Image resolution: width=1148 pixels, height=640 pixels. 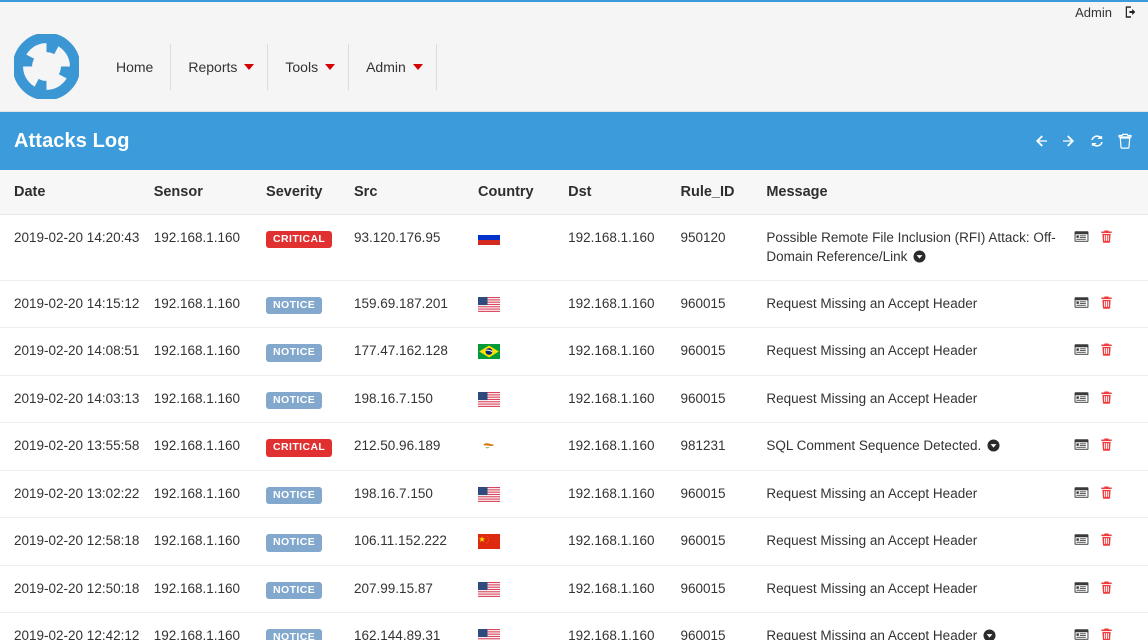 I want to click on nav-item-tools: Tools, so click(x=309, y=66).